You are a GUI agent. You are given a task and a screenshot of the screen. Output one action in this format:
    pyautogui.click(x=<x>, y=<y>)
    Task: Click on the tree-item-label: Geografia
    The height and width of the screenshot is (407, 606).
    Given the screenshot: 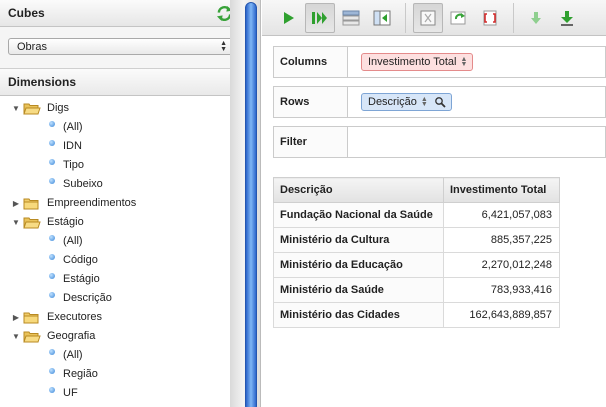 What is the action you would take?
    pyautogui.click(x=71, y=336)
    